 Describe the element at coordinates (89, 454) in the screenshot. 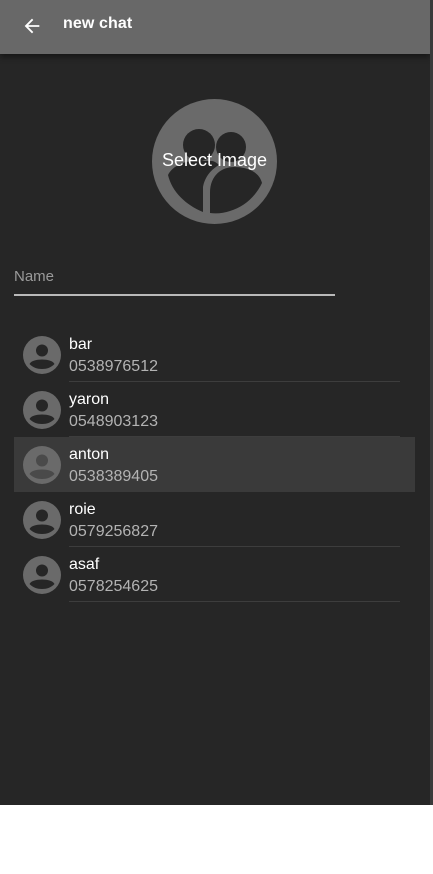

I see `contact-name: anton` at that location.